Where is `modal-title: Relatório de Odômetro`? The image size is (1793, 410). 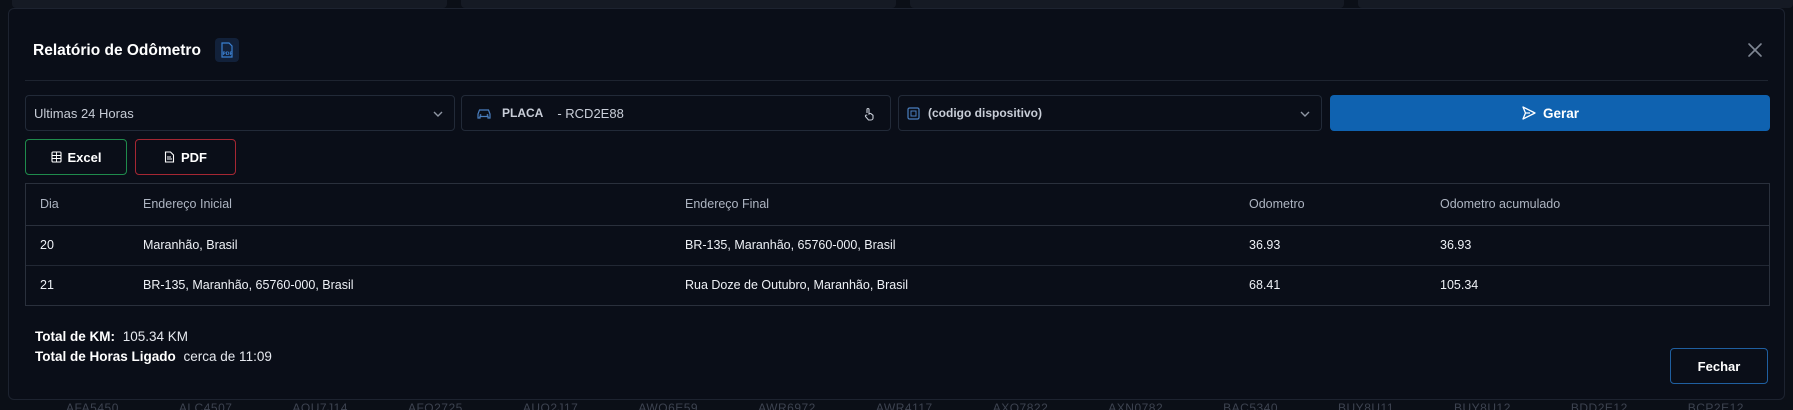
modal-title: Relatório de Odômetro is located at coordinates (117, 50).